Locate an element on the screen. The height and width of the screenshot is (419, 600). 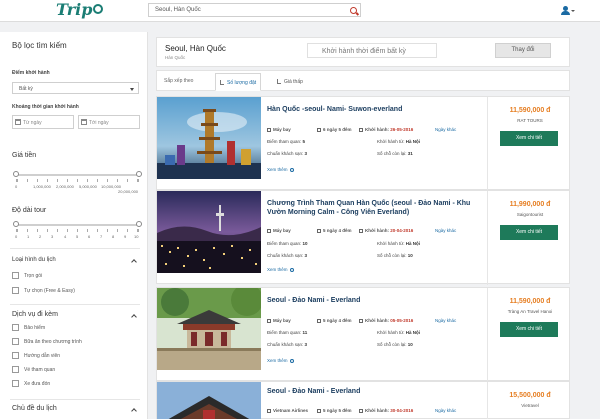
from-date-input: Từ ngày is located at coordinates (43, 122).